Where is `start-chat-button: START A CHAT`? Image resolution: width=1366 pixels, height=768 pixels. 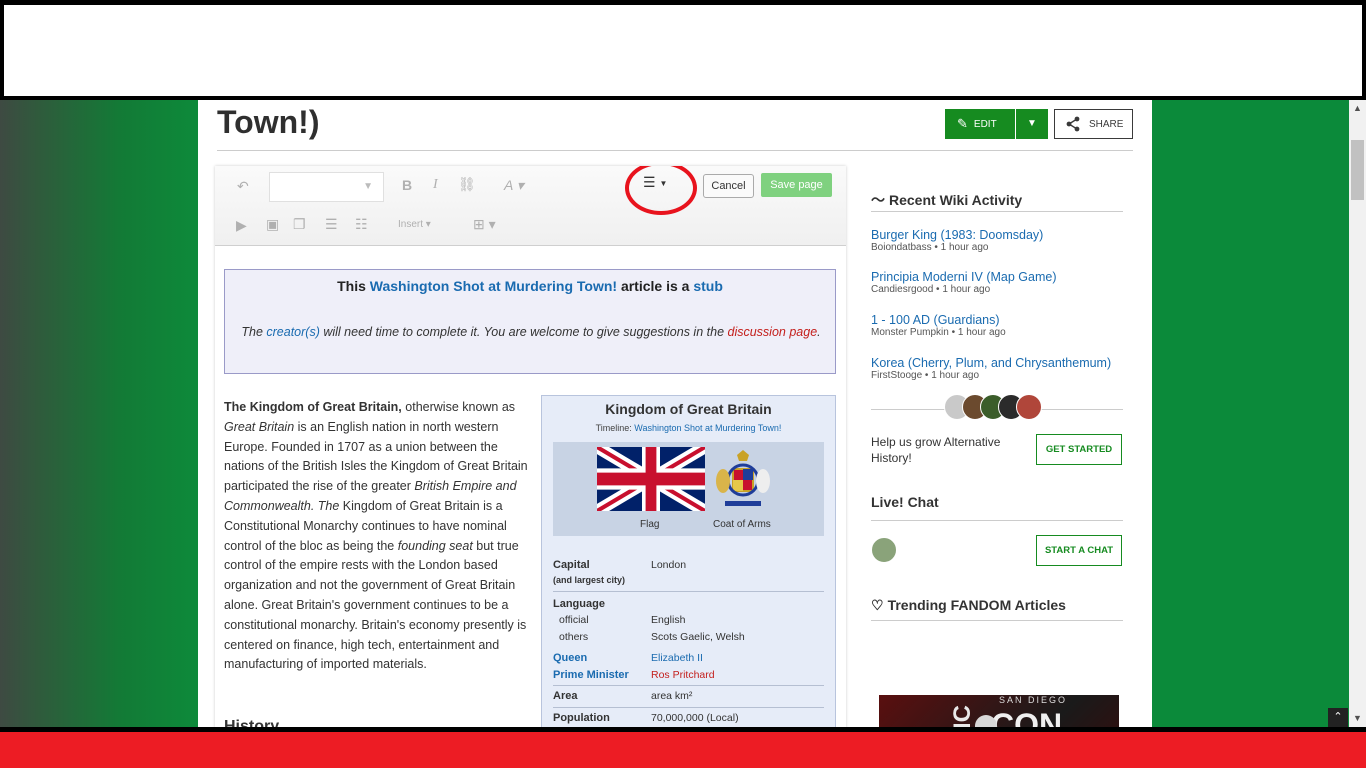
start-chat-button: START A CHAT is located at coordinates (1079, 550).